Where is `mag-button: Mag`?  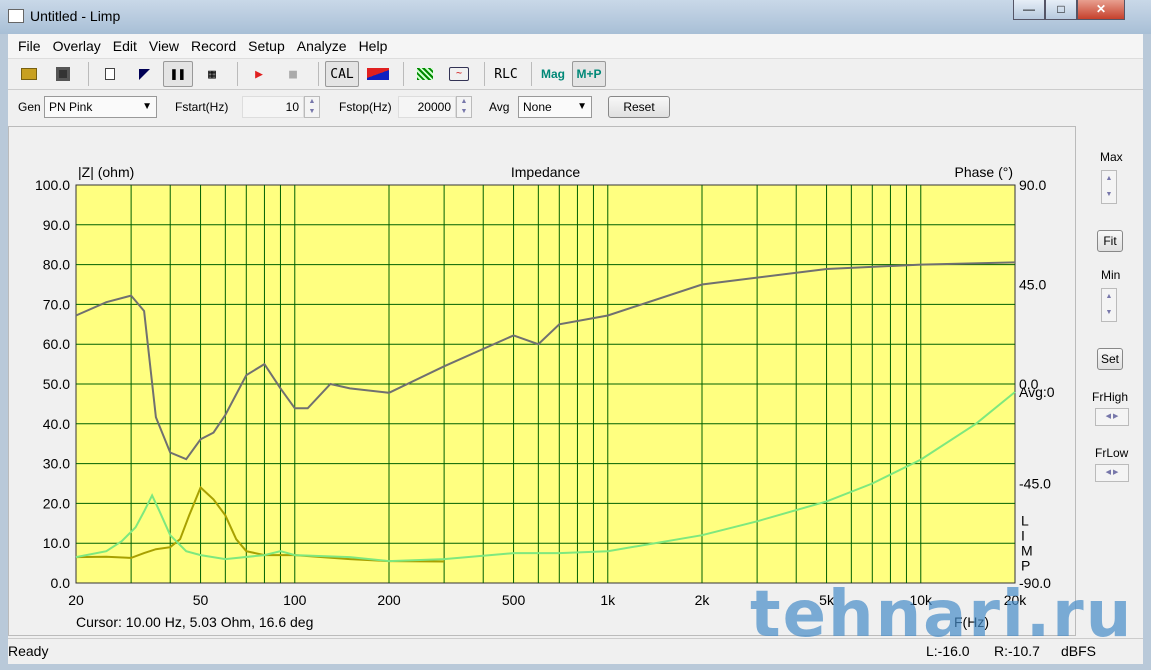
mag-button: Mag is located at coordinates (553, 74).